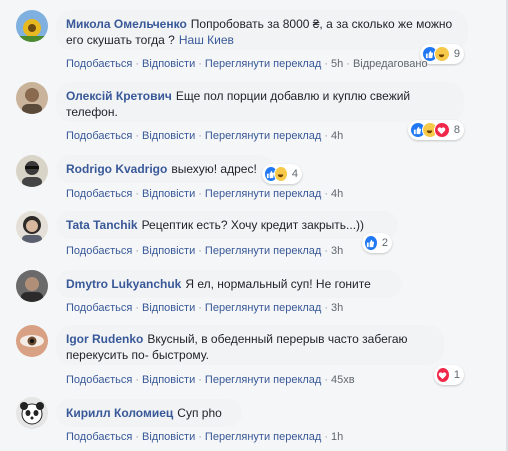  I want to click on reactions-count: 2, so click(384, 243).